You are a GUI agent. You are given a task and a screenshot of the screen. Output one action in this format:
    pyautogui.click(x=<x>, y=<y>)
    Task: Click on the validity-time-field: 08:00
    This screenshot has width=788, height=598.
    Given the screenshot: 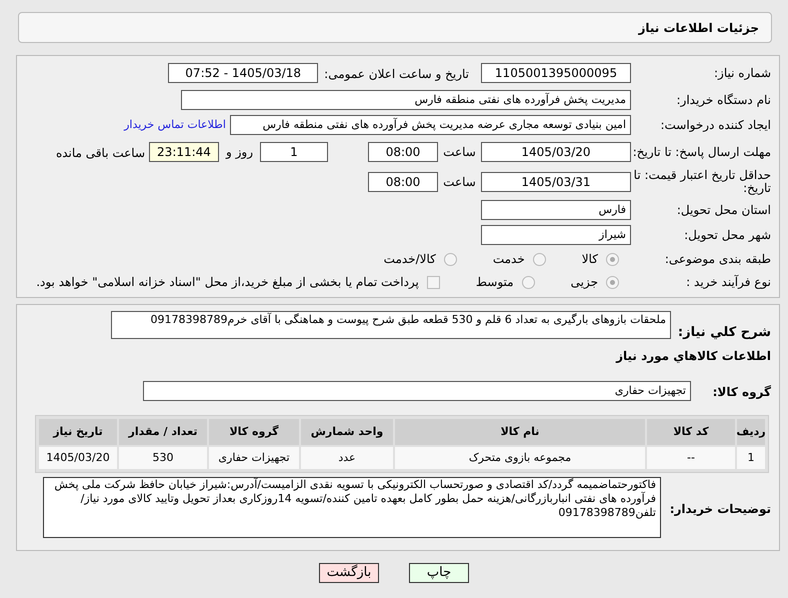 What is the action you would take?
    pyautogui.click(x=403, y=182)
    